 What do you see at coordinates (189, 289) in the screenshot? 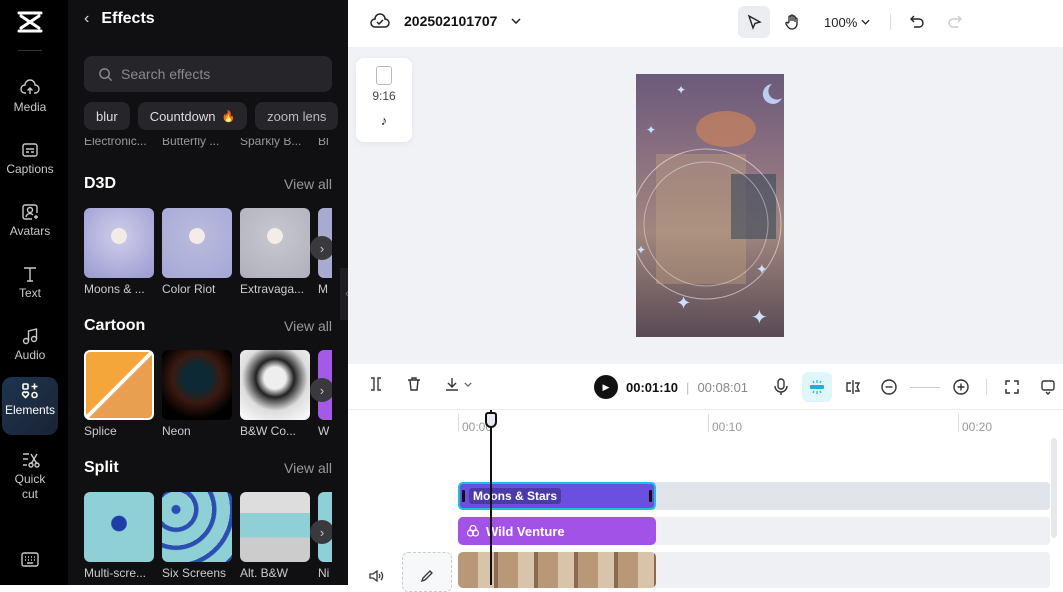
I see `thumb-label: Color Riot` at bounding box center [189, 289].